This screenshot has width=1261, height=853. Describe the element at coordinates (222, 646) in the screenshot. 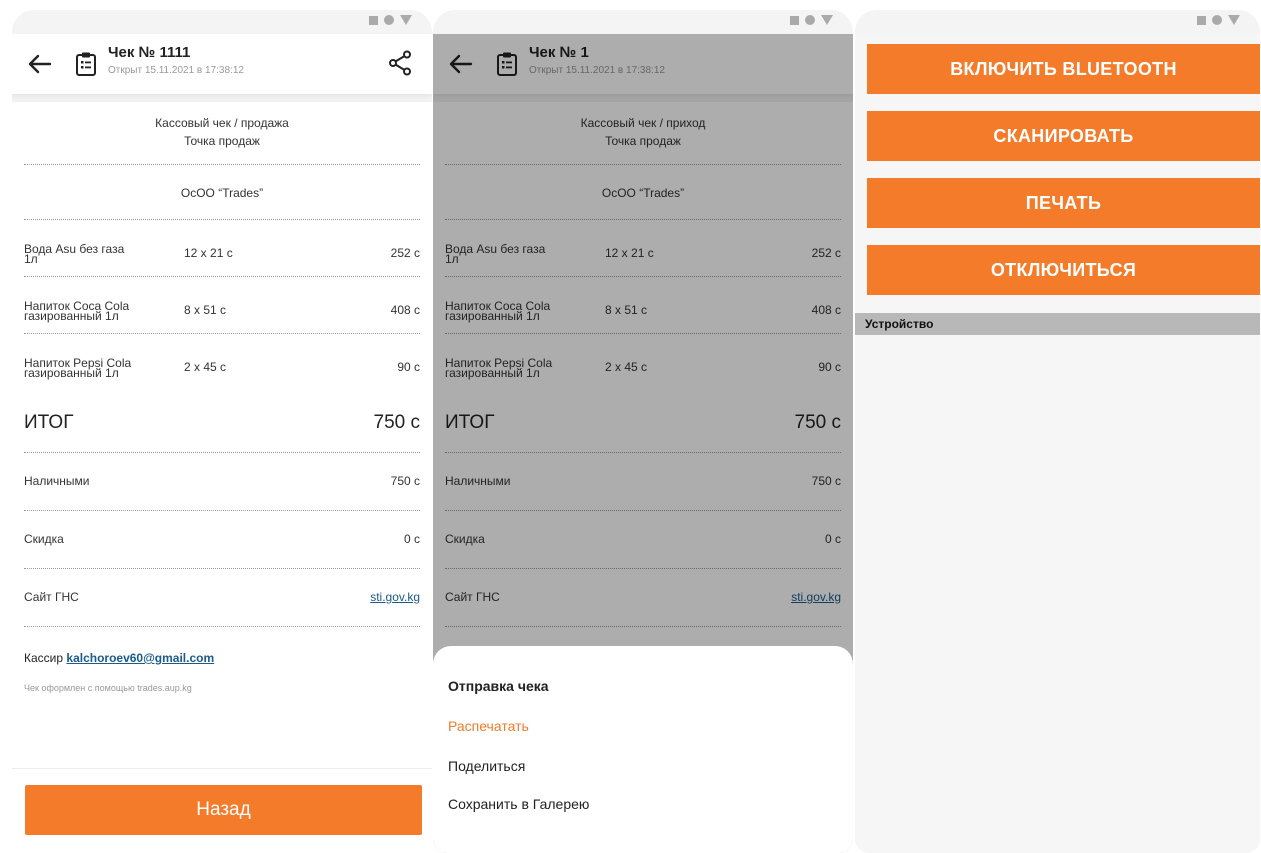

I see `cashier-line: Кассир kalchoroev60@gmail.com` at that location.